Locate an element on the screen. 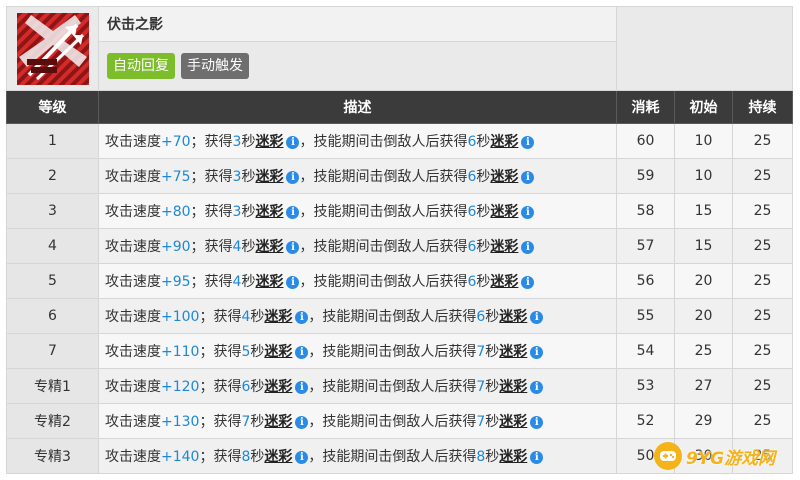  level-column-header: 等级 is located at coordinates (52, 107).